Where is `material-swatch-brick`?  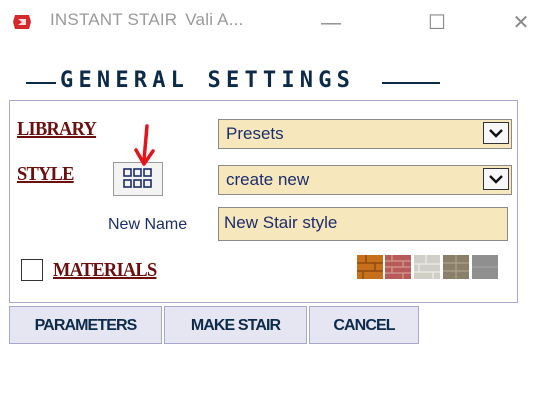
material-swatch-brick is located at coordinates (398, 267).